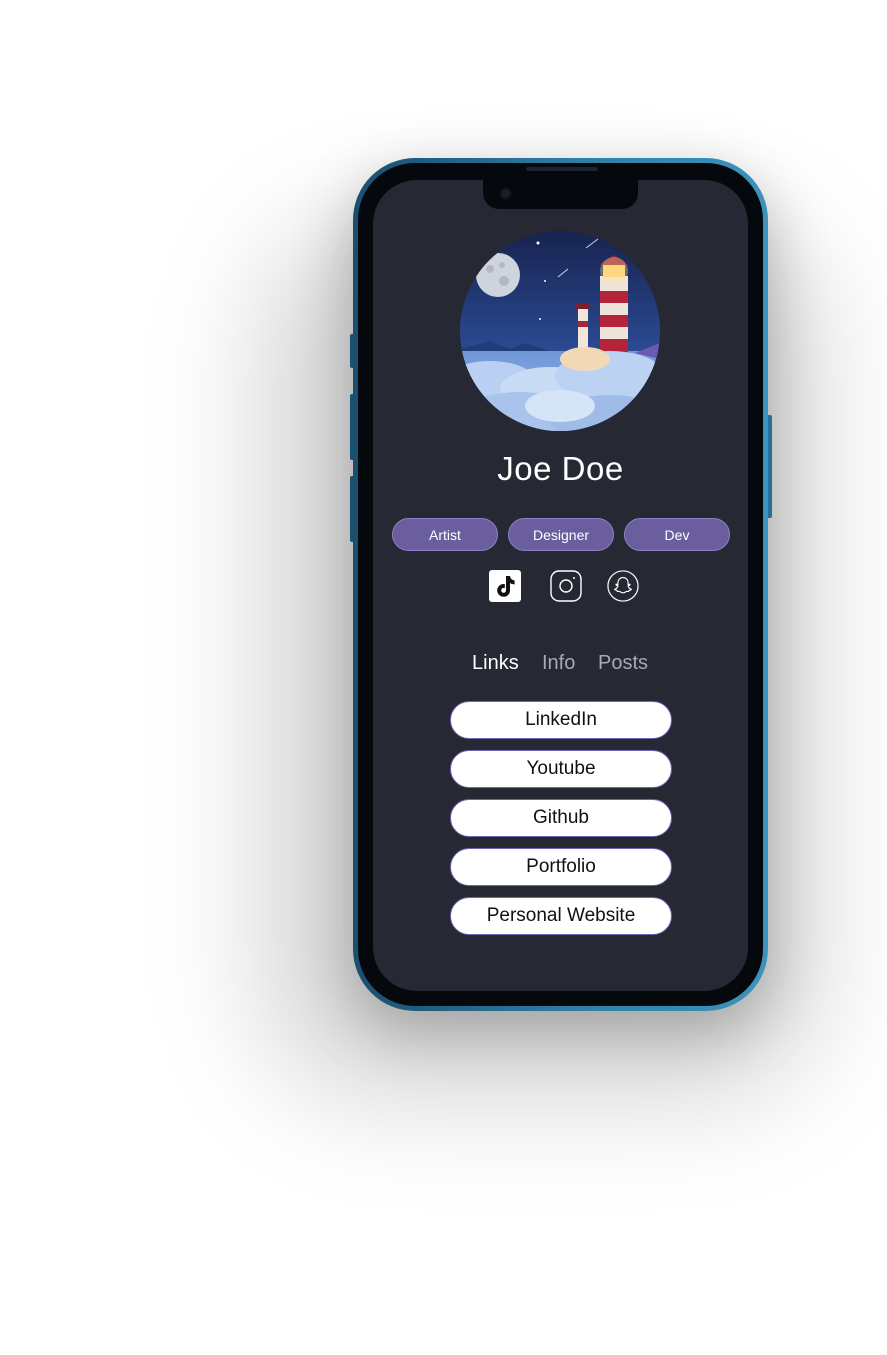 This screenshot has height=1355, width=887. What do you see at coordinates (561, 818) in the screenshot?
I see `link-button-github: Github` at bounding box center [561, 818].